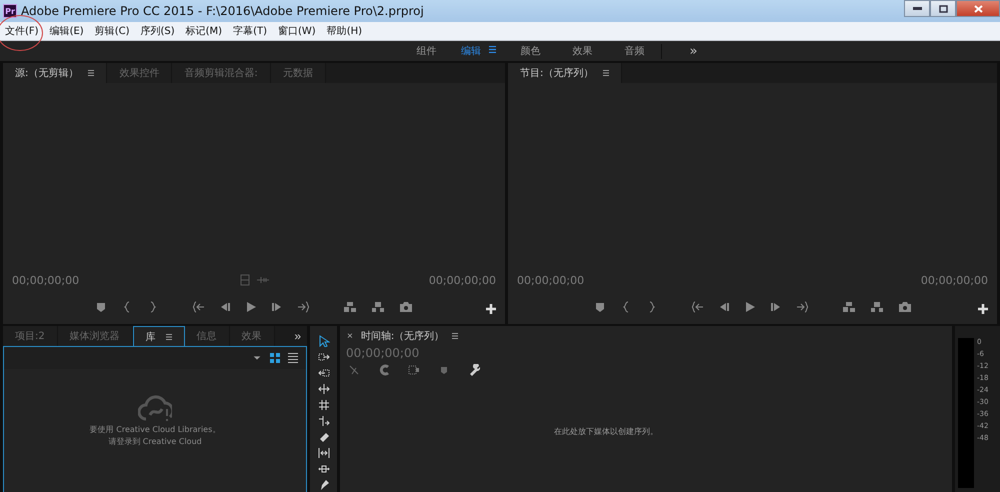 This screenshot has width=1000, height=492. I want to click on lift-icon, so click(849, 307).